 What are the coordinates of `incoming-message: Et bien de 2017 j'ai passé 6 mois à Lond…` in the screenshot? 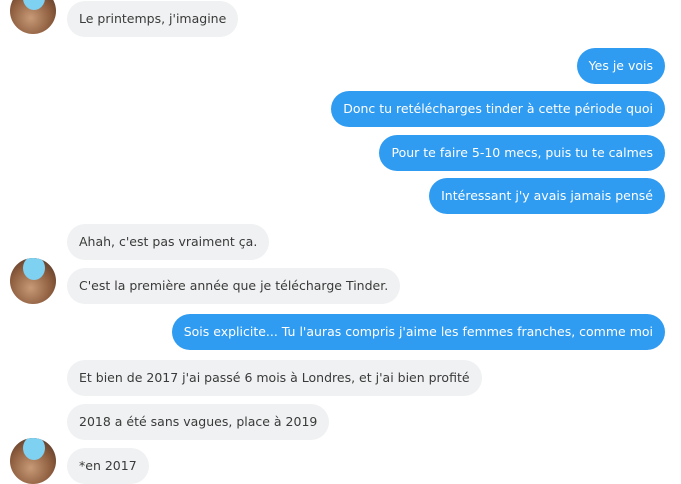 It's located at (274, 378).